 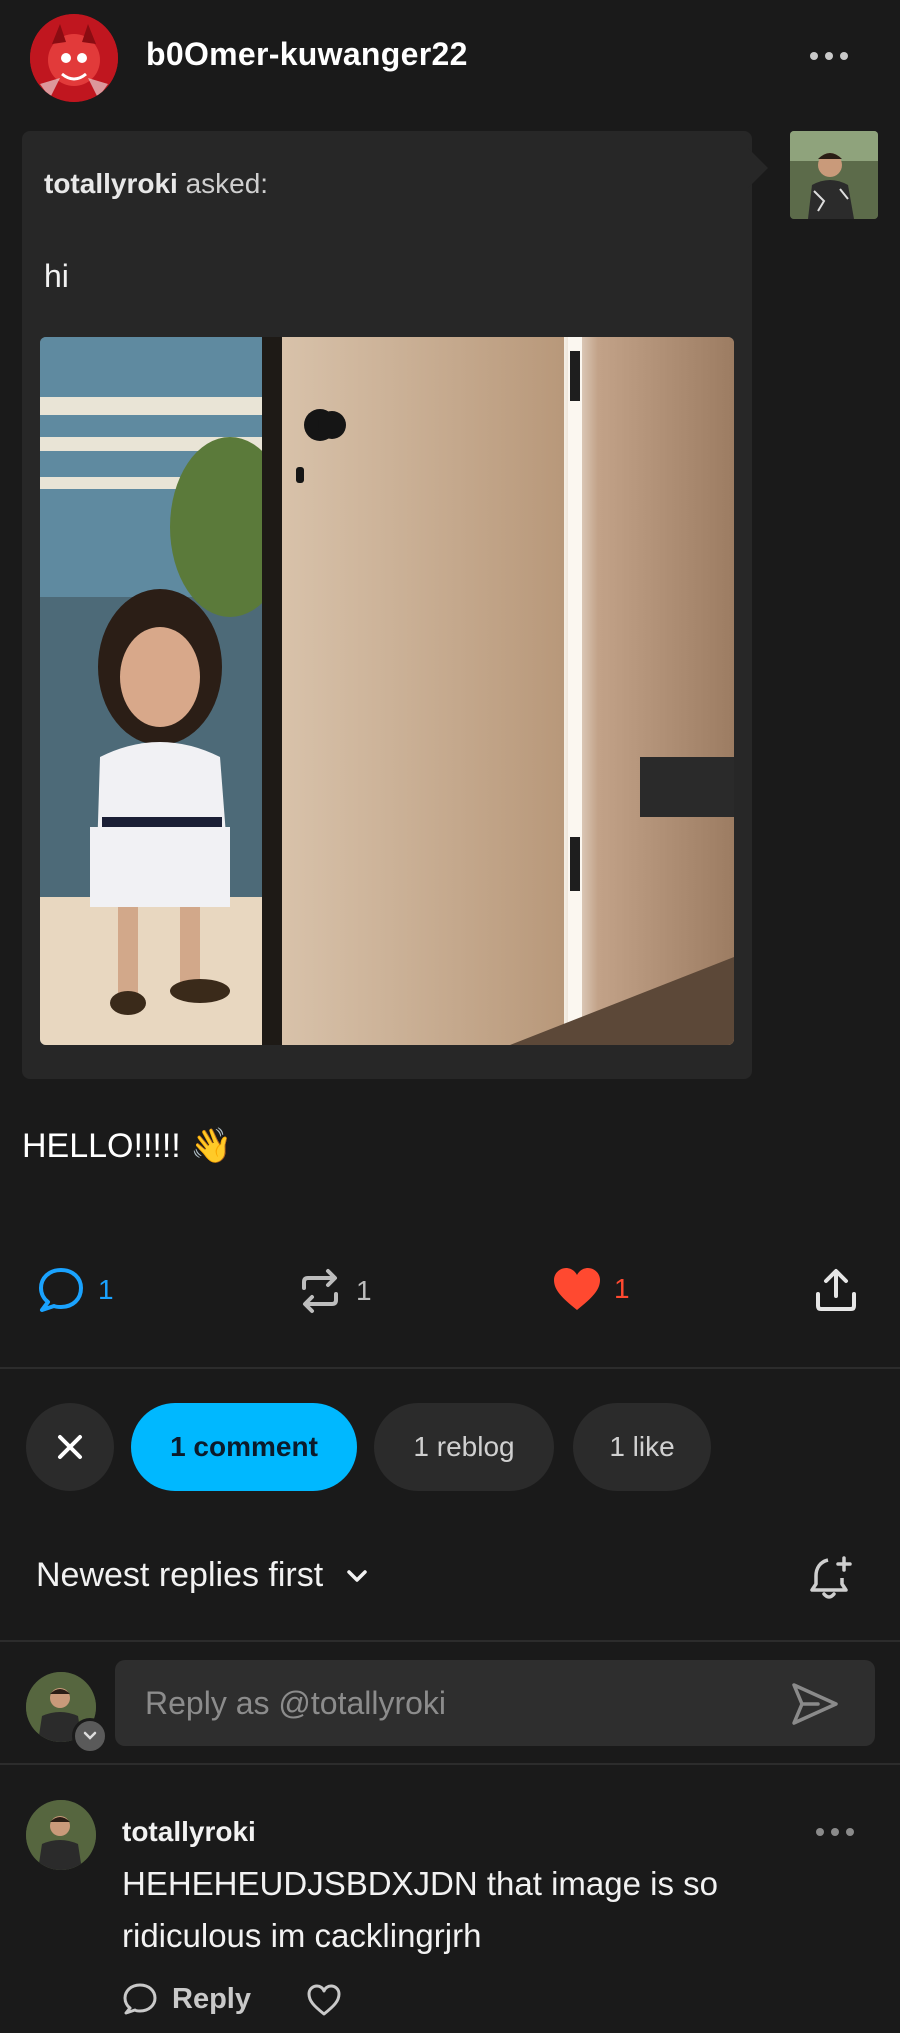 I want to click on share-icon, so click(x=836, y=1290).